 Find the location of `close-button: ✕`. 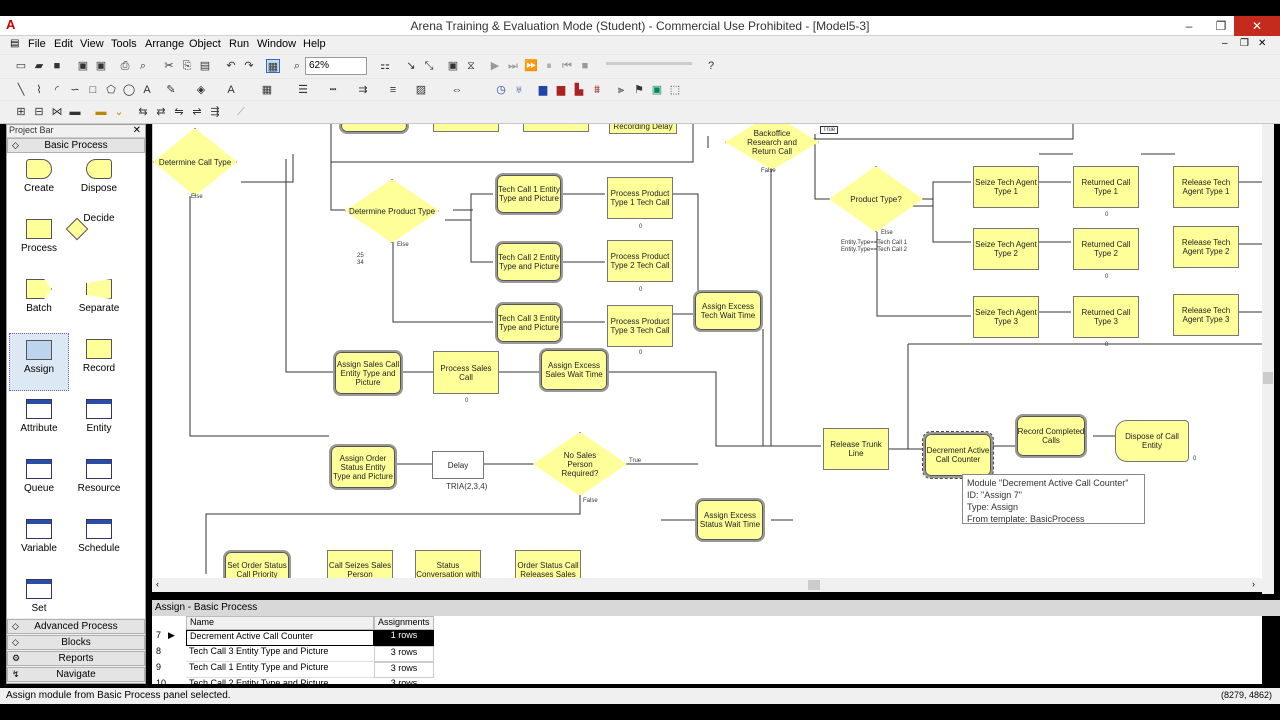

close-button: ✕ is located at coordinates (1257, 26).